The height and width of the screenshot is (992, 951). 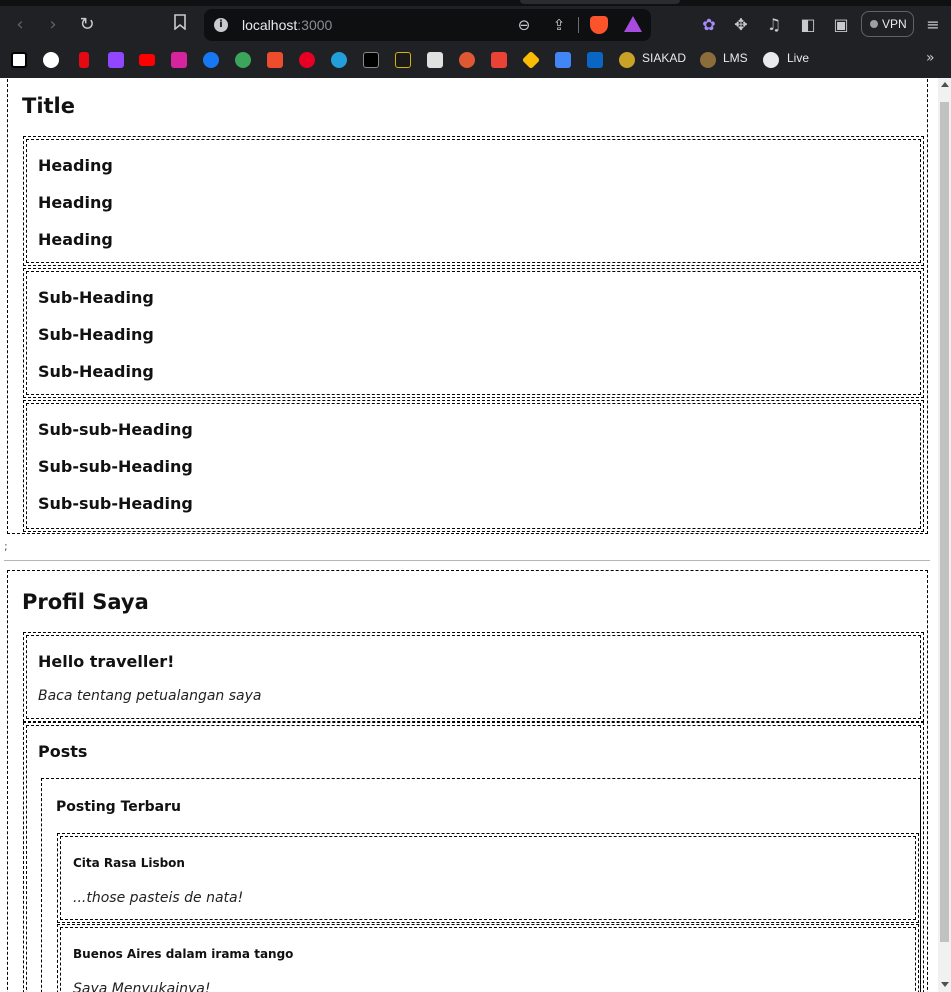 I want to click on greeting-subtitle: Baca tentang petualangan saya, so click(x=150, y=696).